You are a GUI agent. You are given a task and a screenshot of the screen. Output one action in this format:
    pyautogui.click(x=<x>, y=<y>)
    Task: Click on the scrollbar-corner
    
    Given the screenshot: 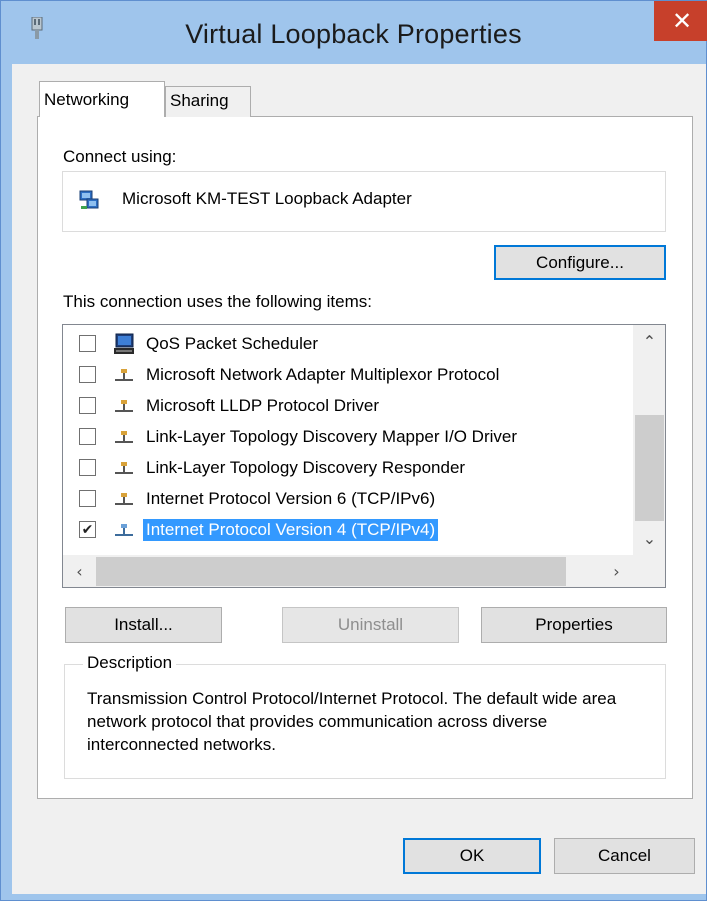 What is the action you would take?
    pyautogui.click(x=649, y=571)
    